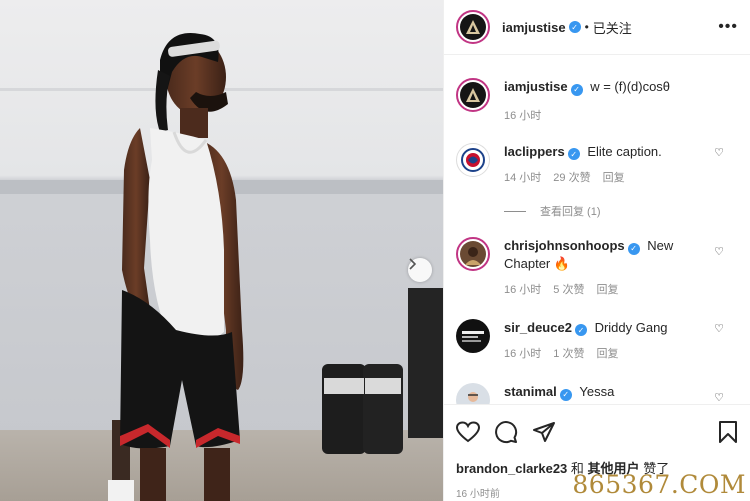 This screenshot has width=750, height=501. What do you see at coordinates (597, 101) in the screenshot?
I see `post-caption: iamjustise ✓ w = (f)(d)cosθ 16 小时` at bounding box center [597, 101].